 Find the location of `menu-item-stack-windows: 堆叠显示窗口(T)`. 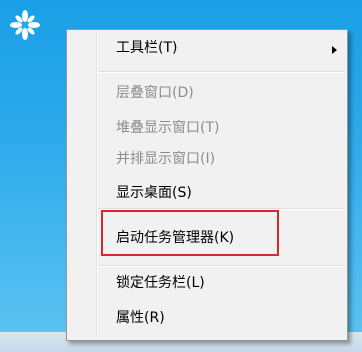

menu-item-stack-windows: 堆叠显示窗口(T) is located at coordinates (167, 128).